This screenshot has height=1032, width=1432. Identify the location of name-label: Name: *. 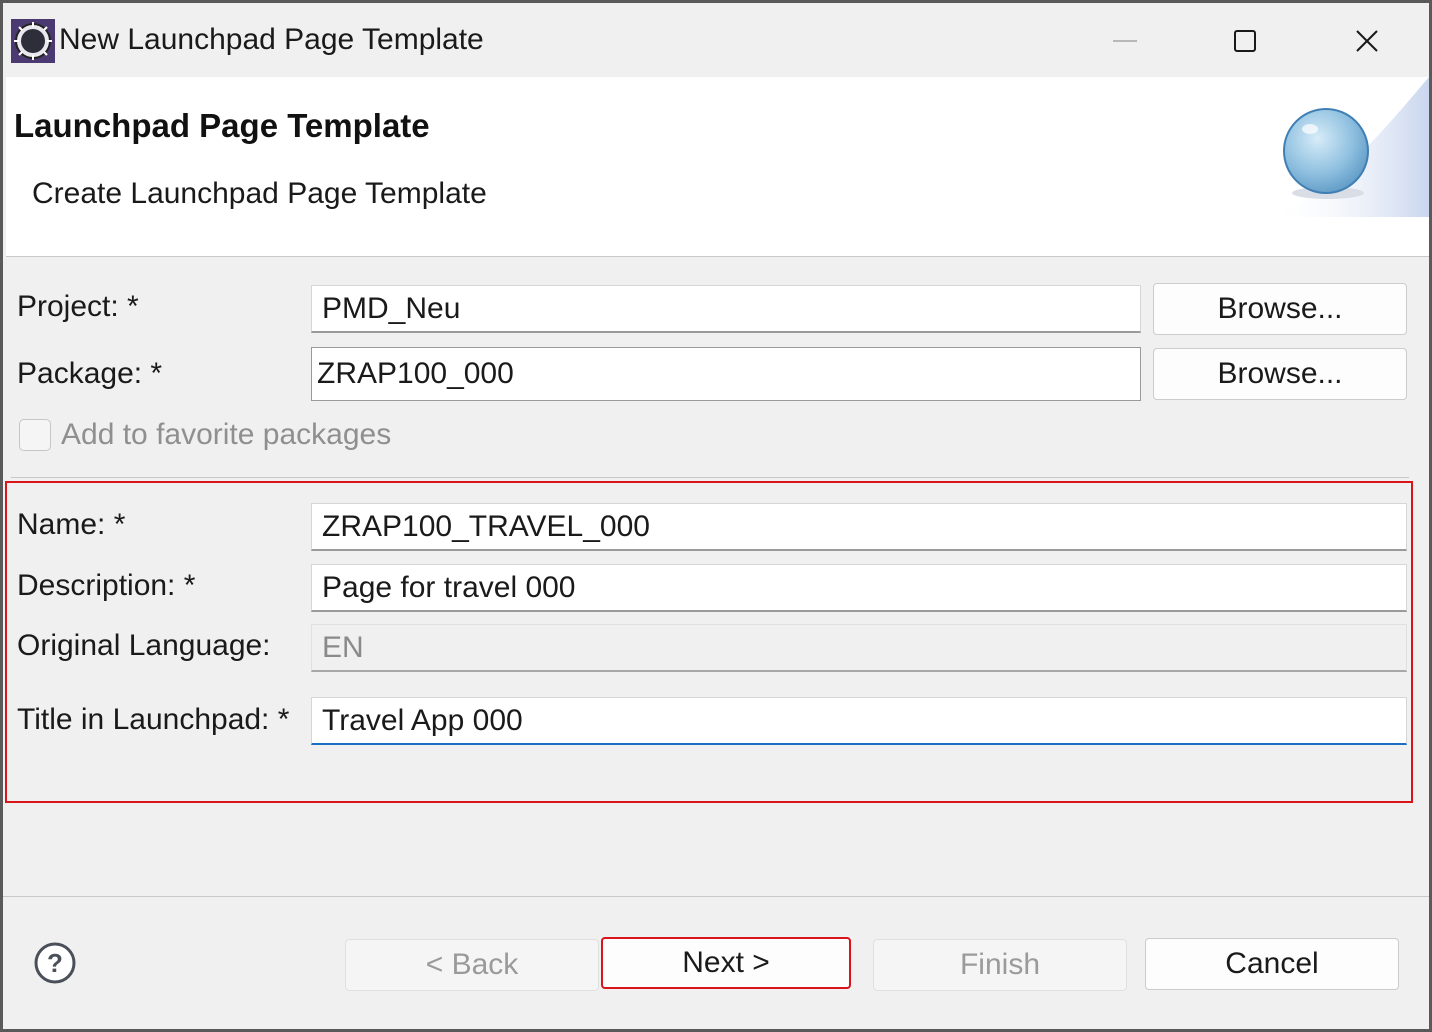
(71, 524).